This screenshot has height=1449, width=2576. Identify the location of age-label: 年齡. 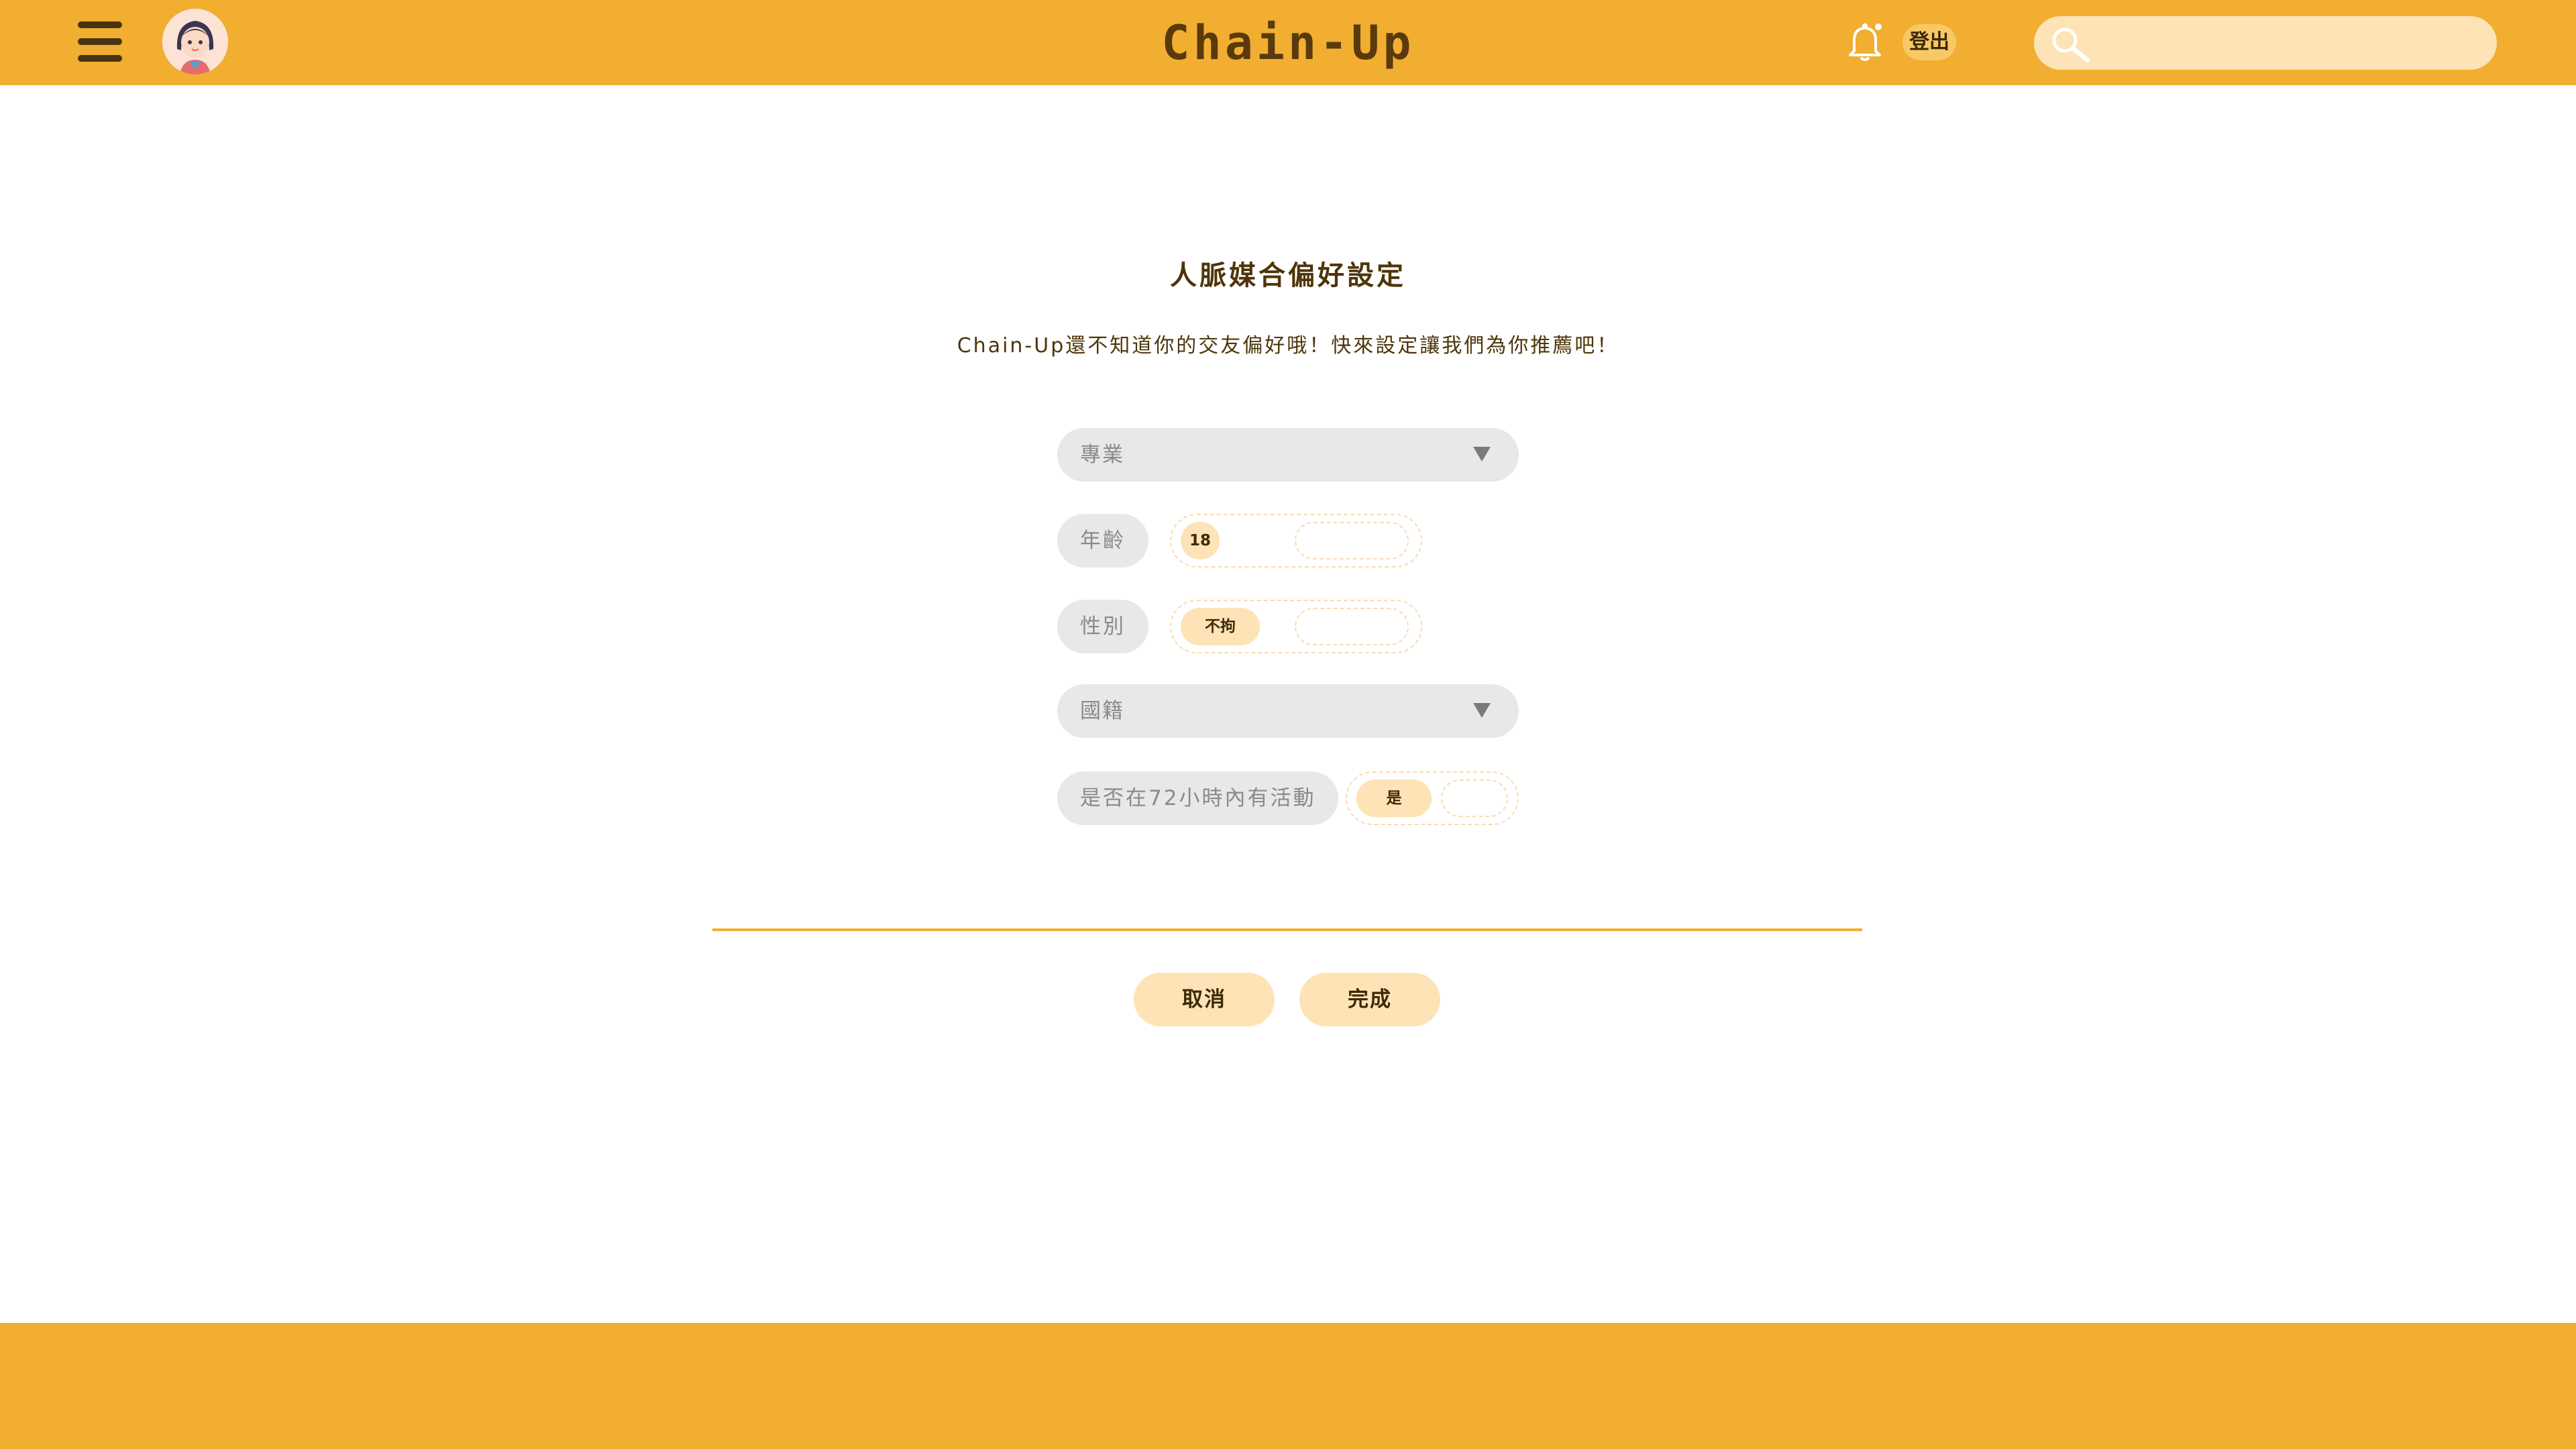
(1102, 541).